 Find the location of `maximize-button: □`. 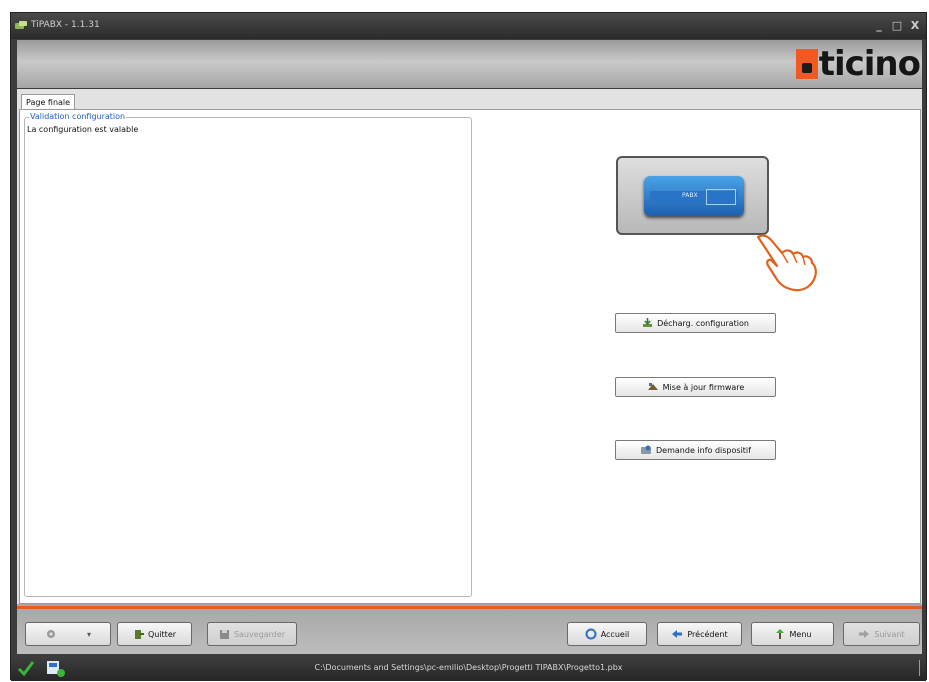

maximize-button: □ is located at coordinates (897, 26).